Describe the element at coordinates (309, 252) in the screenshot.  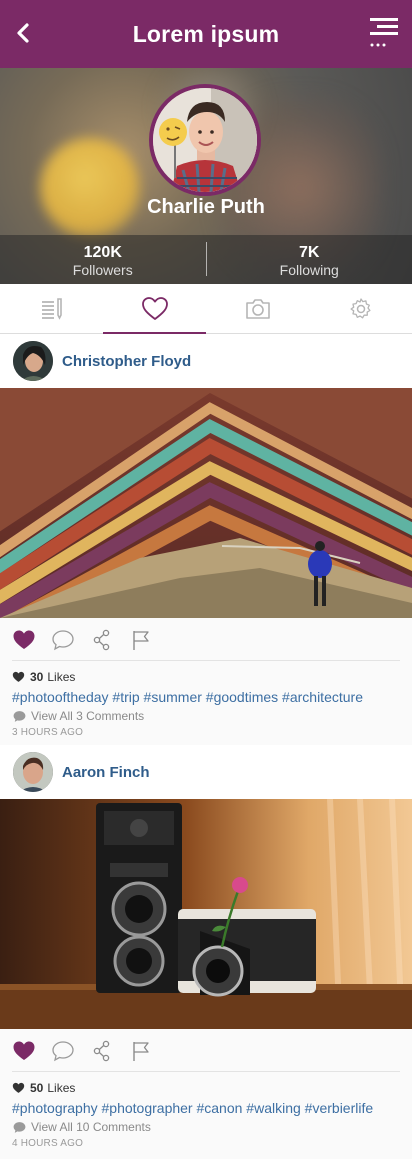
I see `following-count: 7K` at that location.